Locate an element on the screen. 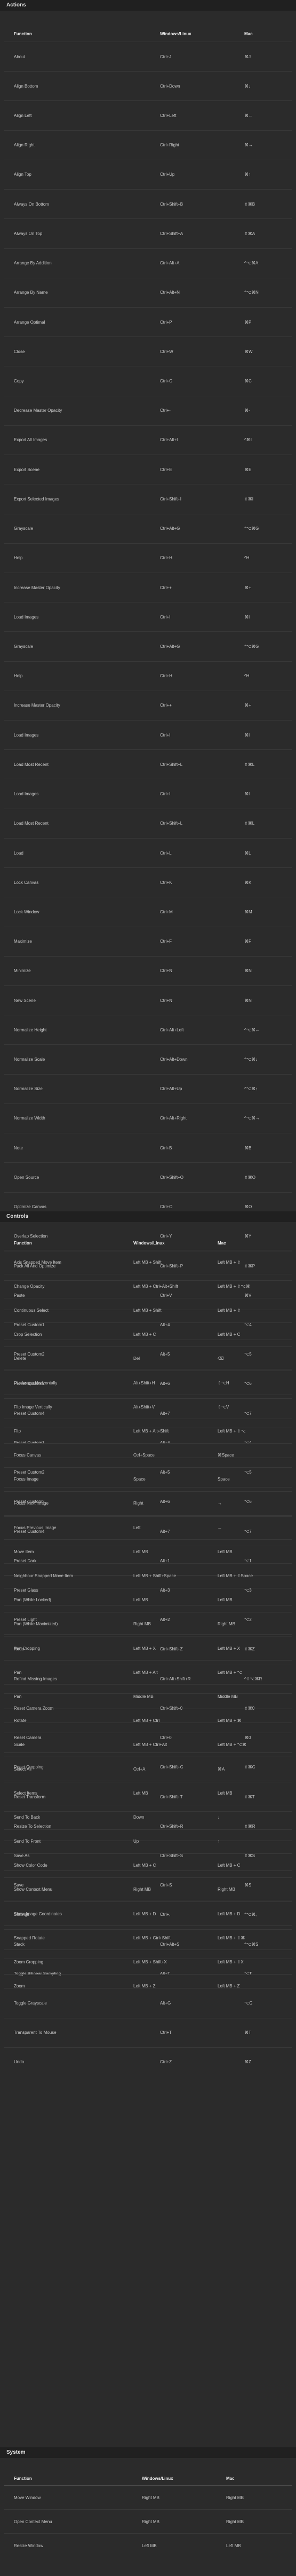 The height and width of the screenshot is (2576, 296). mac-shortcut-cell: ⌘J is located at coordinates (263, 56).